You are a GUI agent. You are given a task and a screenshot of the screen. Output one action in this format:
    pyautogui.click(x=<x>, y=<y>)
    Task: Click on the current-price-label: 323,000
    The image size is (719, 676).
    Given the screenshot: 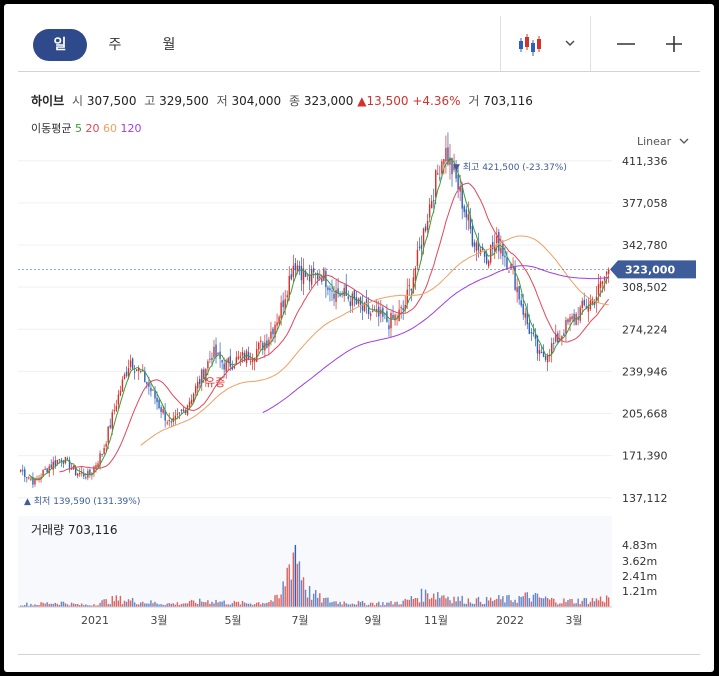 What is the action you would take?
    pyautogui.click(x=650, y=269)
    